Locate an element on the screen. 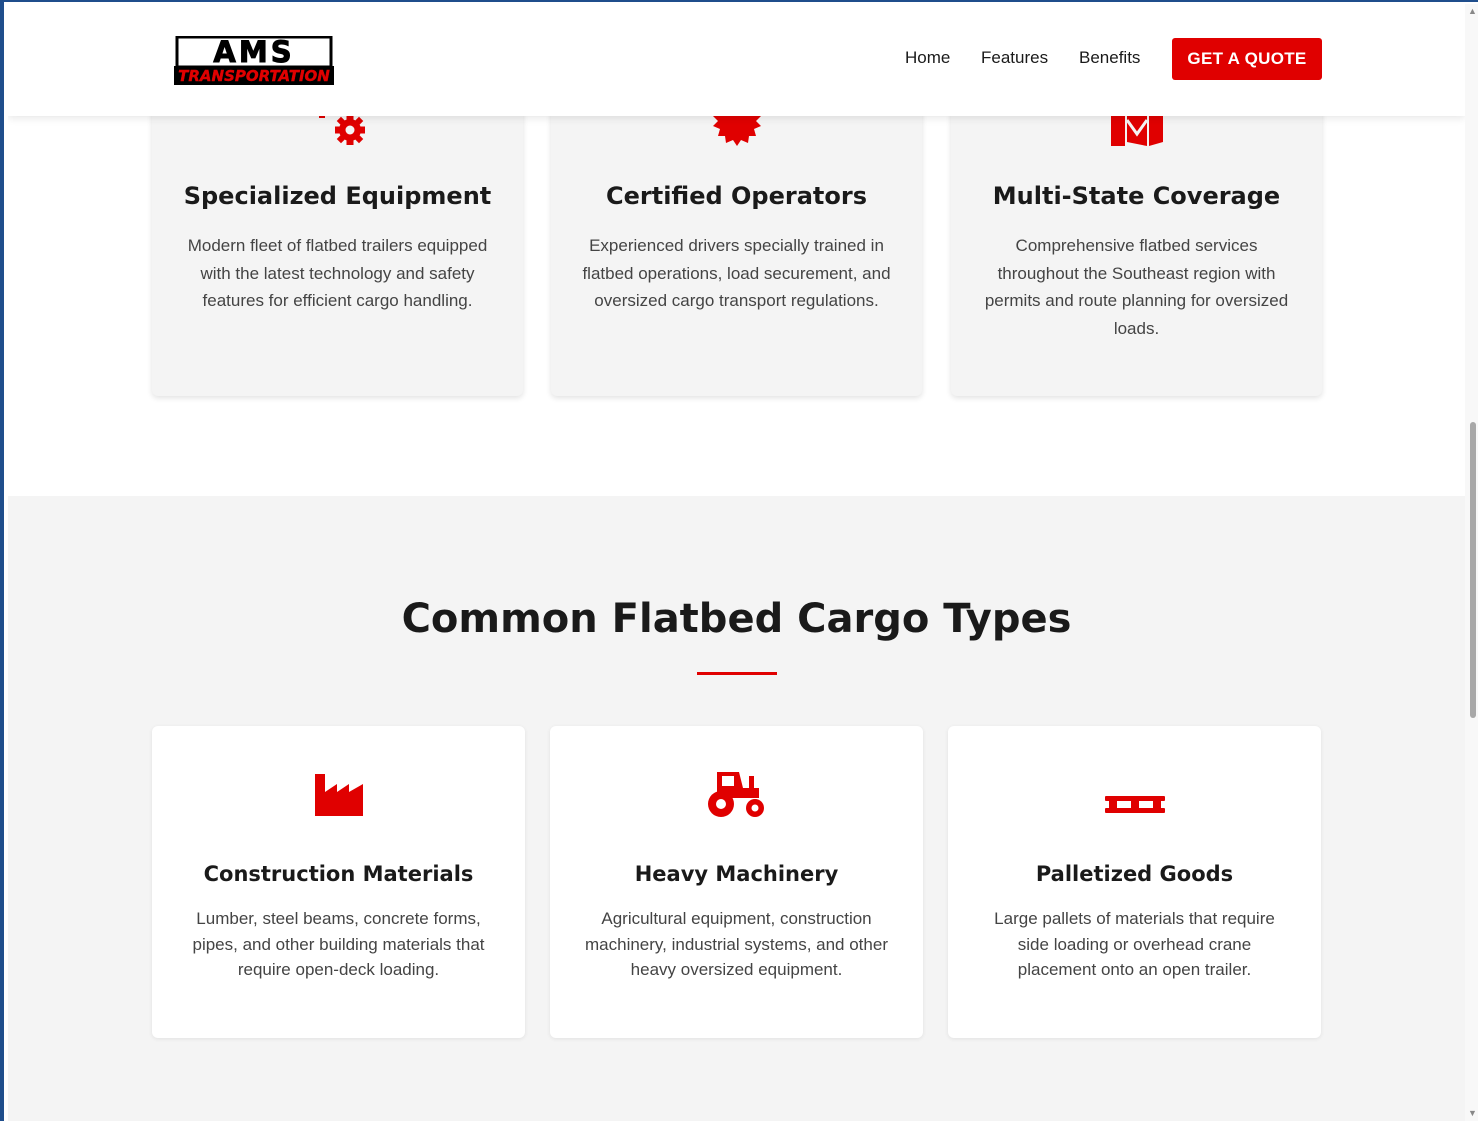 The image size is (1478, 1121). tractor-icon is located at coordinates (735, 794).